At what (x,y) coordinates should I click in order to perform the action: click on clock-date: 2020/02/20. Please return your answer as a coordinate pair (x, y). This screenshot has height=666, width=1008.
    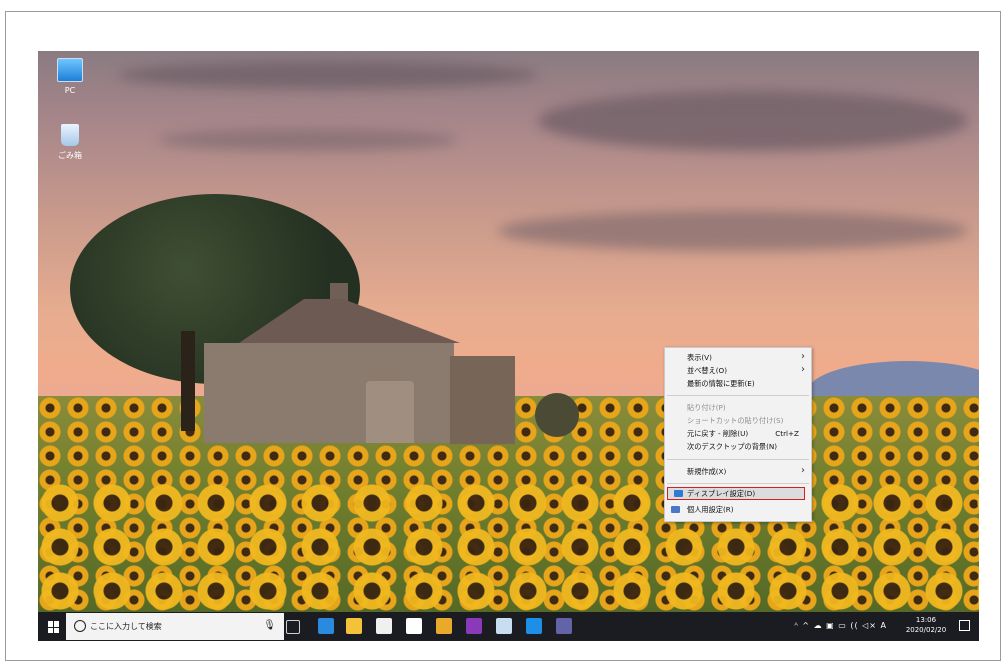
    Looking at the image, I should click on (926, 630).